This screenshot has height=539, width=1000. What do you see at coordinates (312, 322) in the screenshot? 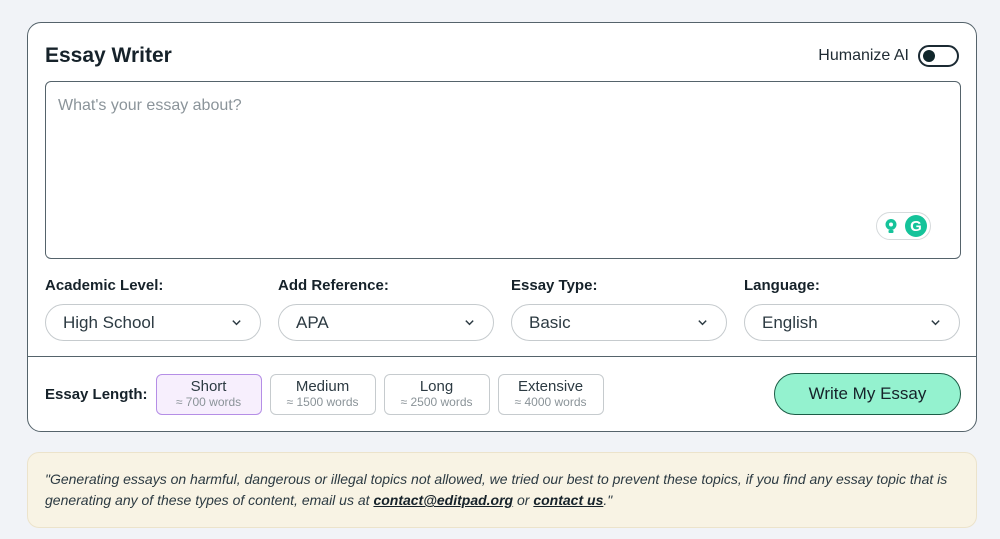
I see `add-reference-value: APA` at bounding box center [312, 322].